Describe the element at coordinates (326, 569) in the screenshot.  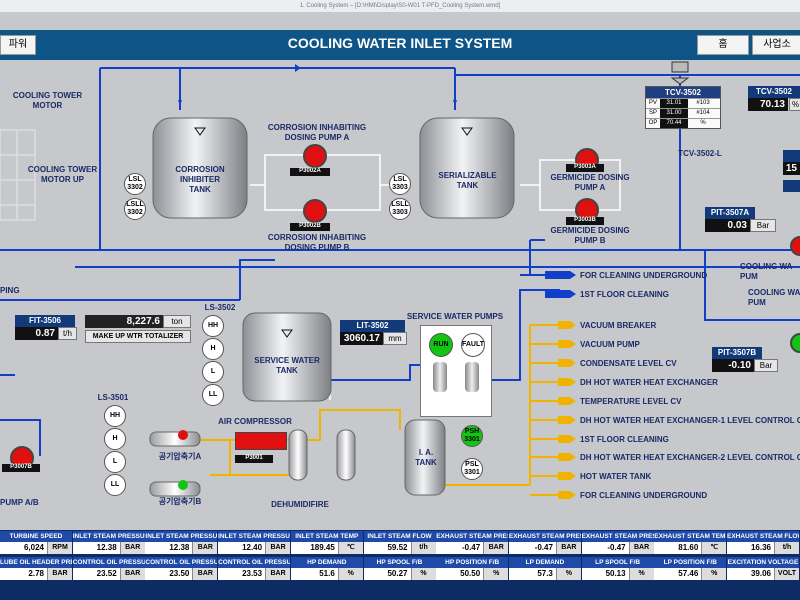
I see `status-cell: HP DEMAND 51.6%` at that location.